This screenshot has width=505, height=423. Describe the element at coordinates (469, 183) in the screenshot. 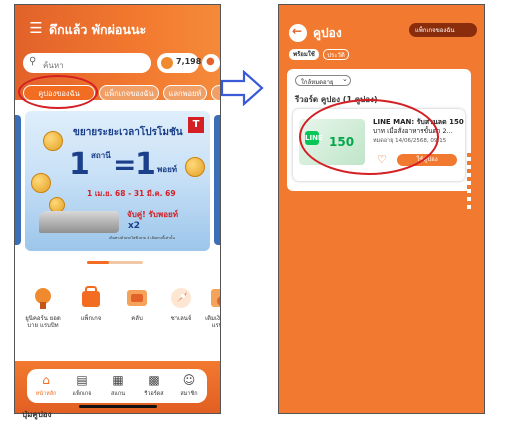

I see `coupon-edge-decoration` at that location.